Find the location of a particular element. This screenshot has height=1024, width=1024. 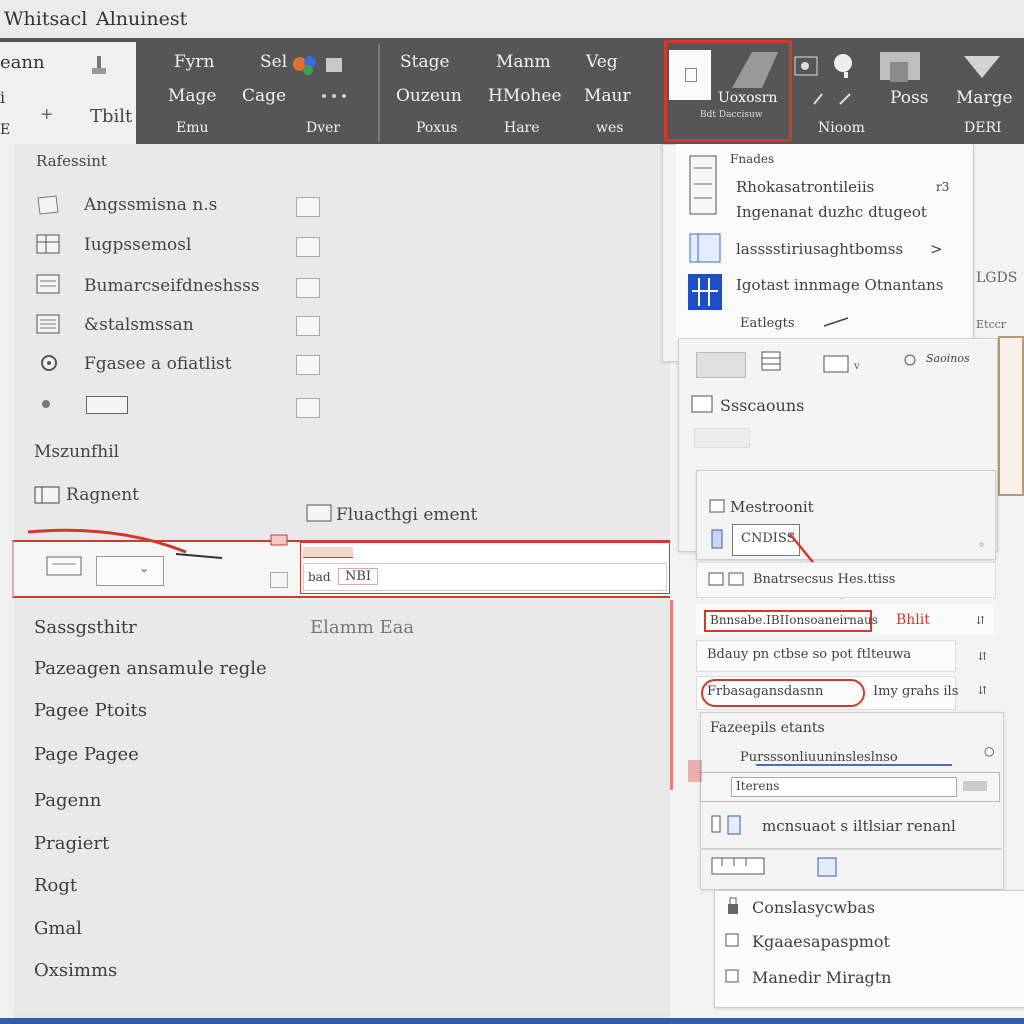

grid-icon is located at coordinates (772, 362).